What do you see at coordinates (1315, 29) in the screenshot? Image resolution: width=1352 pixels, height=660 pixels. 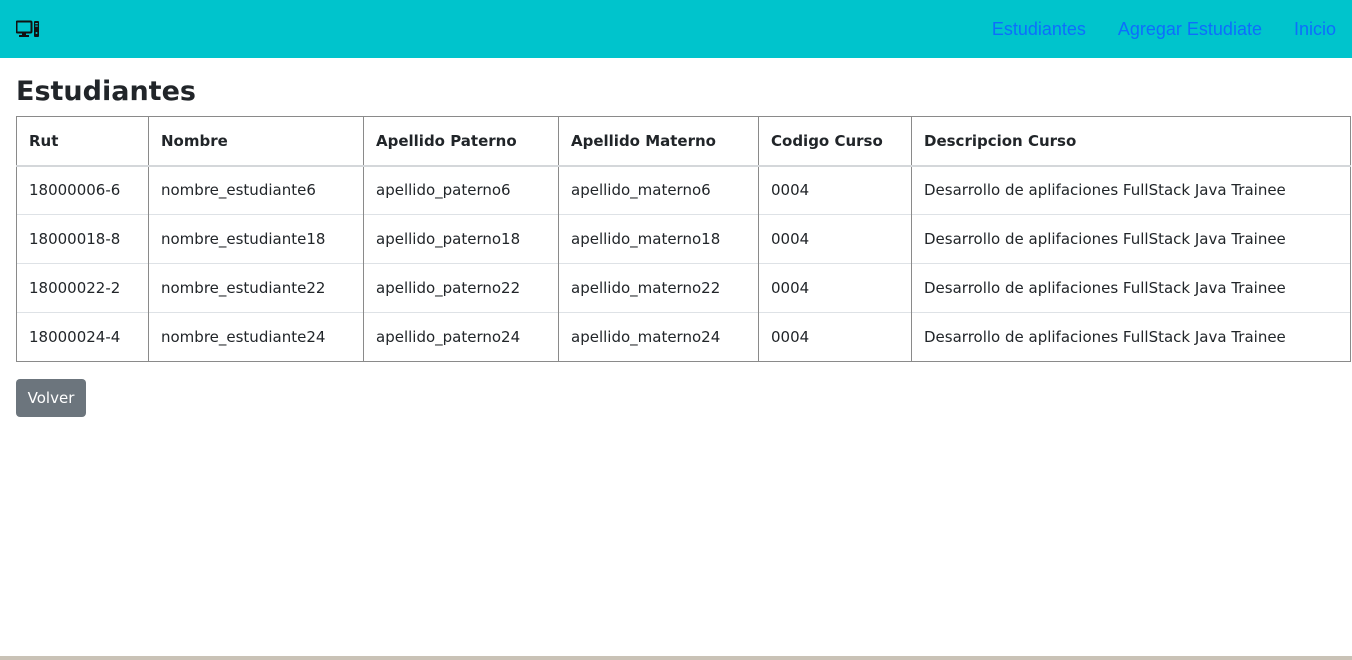 I see `nav-link-inicio: Inicio` at bounding box center [1315, 29].